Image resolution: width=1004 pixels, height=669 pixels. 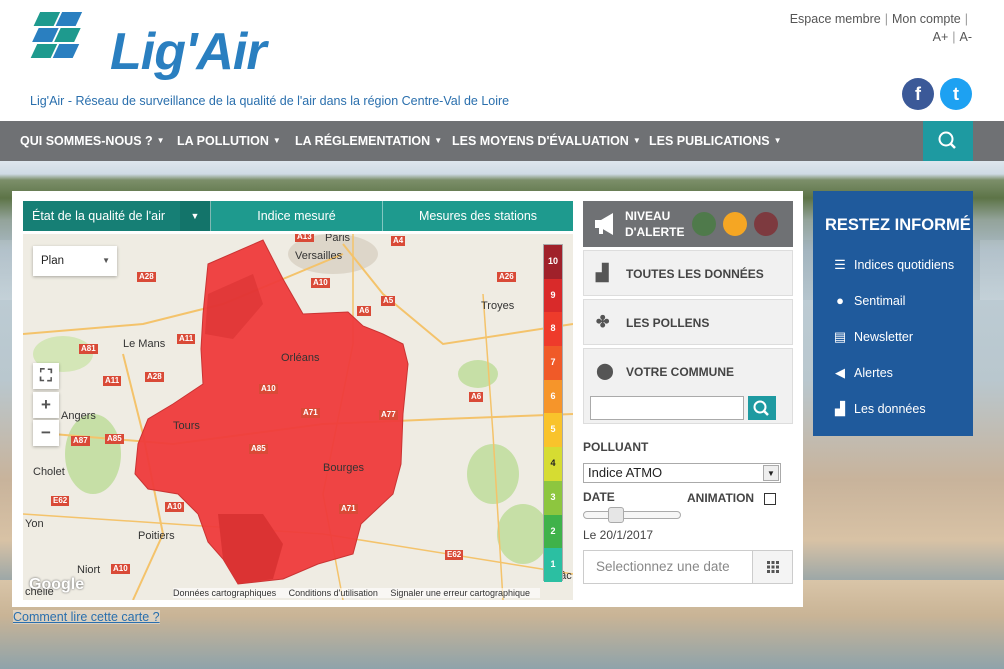 What do you see at coordinates (553, 531) in the screenshot?
I see `legend-level: 2` at bounding box center [553, 531].